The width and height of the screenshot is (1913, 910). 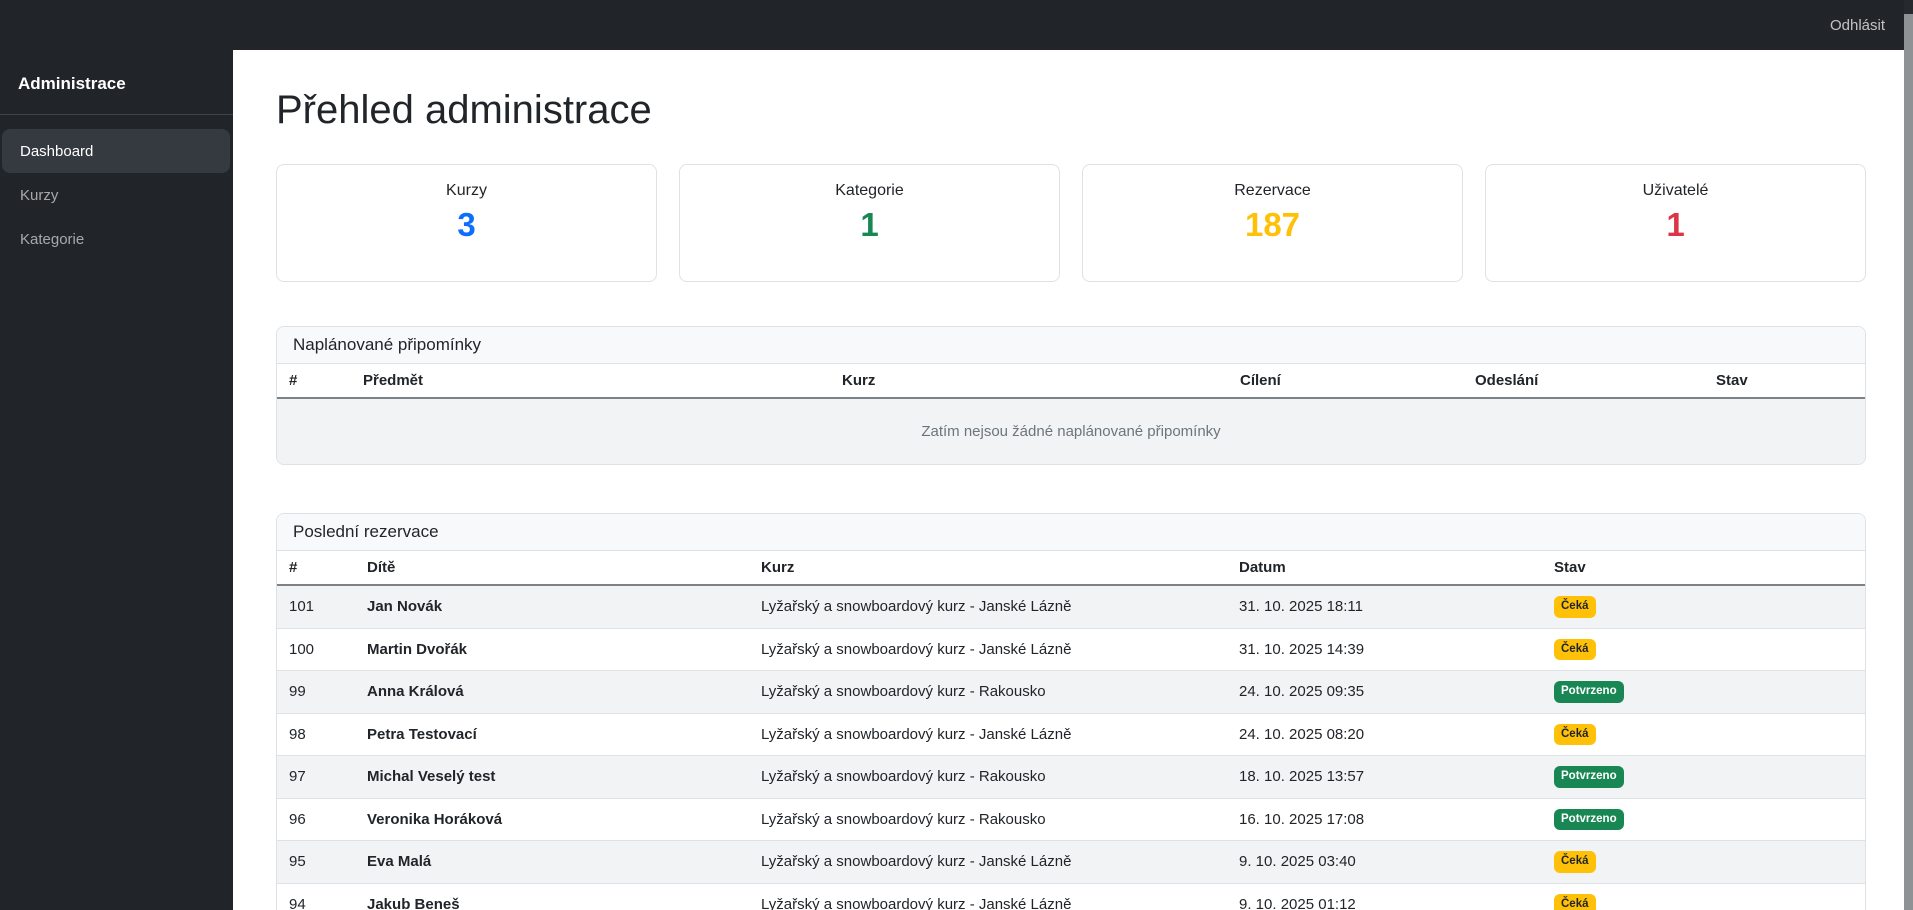 What do you see at coordinates (1345, 381) in the screenshot?
I see `column-header-cileni: Cílení` at bounding box center [1345, 381].